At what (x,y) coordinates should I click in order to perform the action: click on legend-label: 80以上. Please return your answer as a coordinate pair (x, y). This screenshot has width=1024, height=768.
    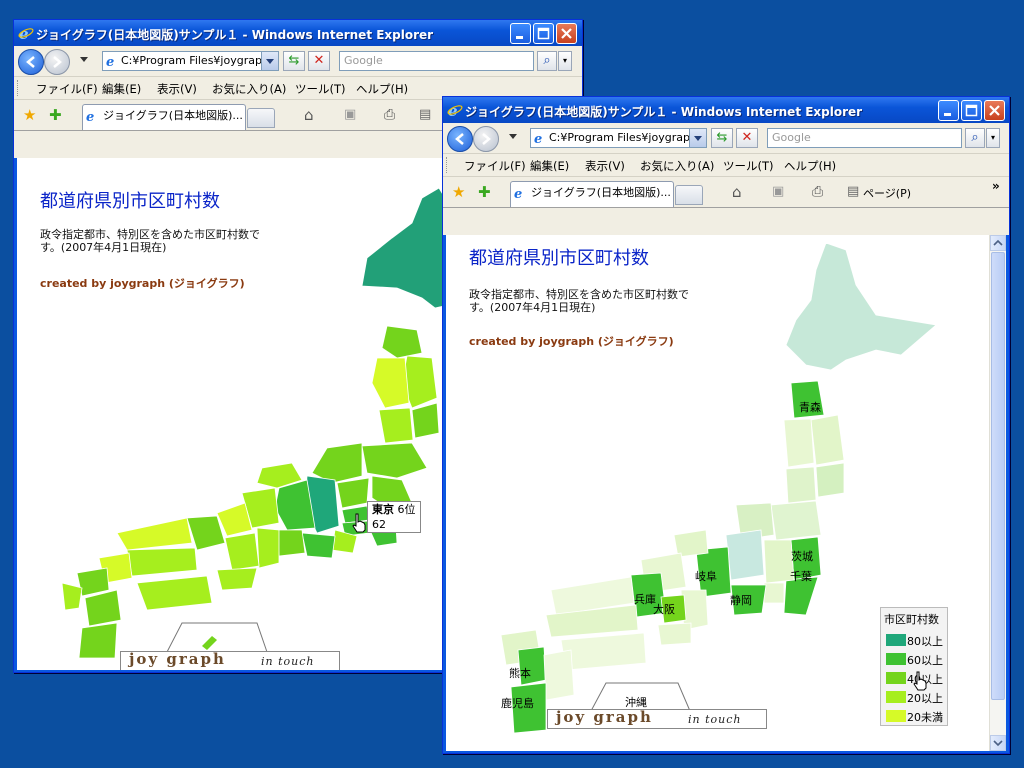
    Looking at the image, I should click on (925, 641).